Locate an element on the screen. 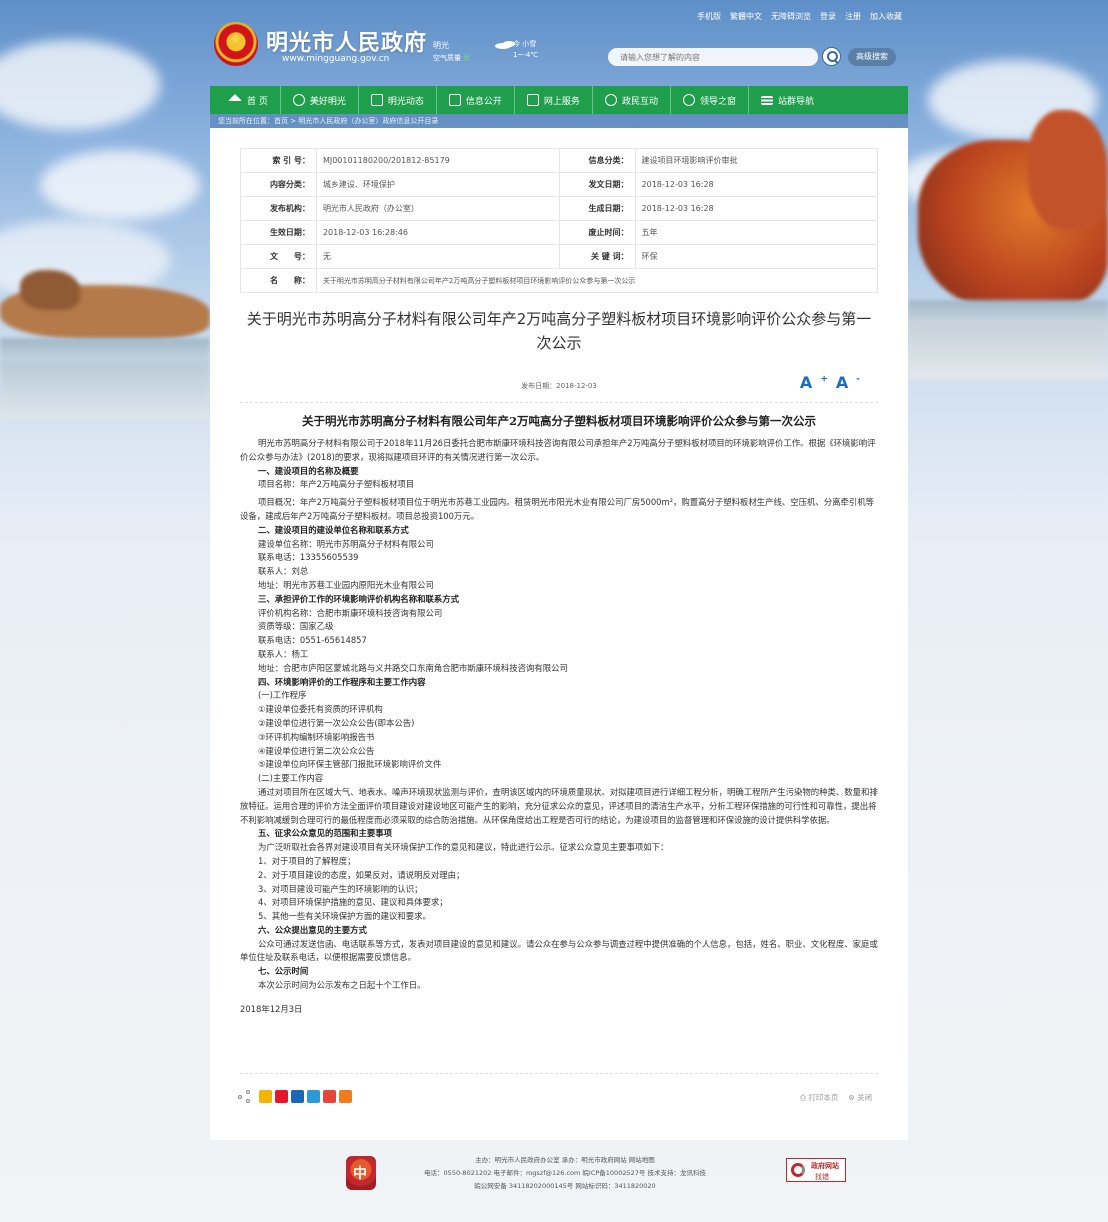  weather-city: 明光 空气质量 优 is located at coordinates (451, 52).